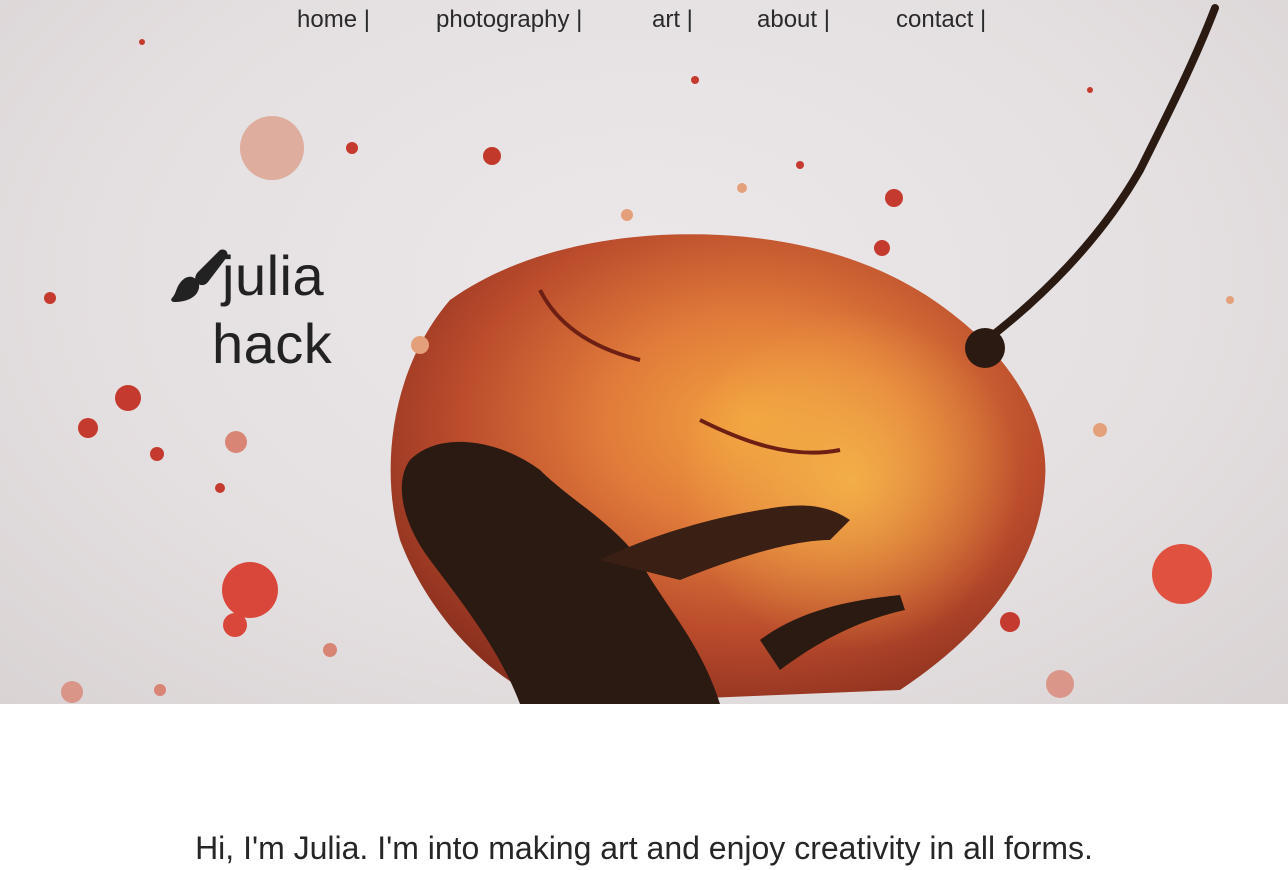 This screenshot has height=870, width=1288. What do you see at coordinates (333, 20) in the screenshot?
I see `nav-link-home: home |` at bounding box center [333, 20].